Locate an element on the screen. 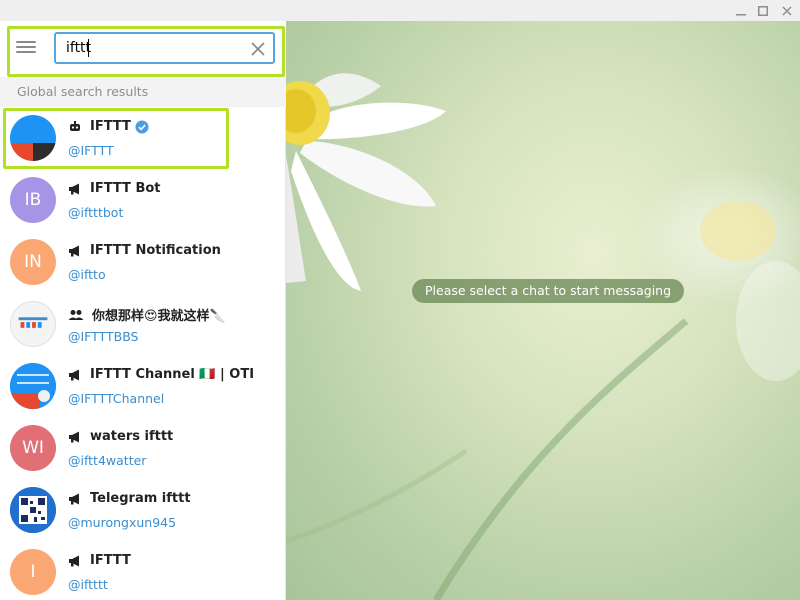 Image resolution: width=800 pixels, height=600 pixels. result-username: @iftttbot is located at coordinates (96, 212).